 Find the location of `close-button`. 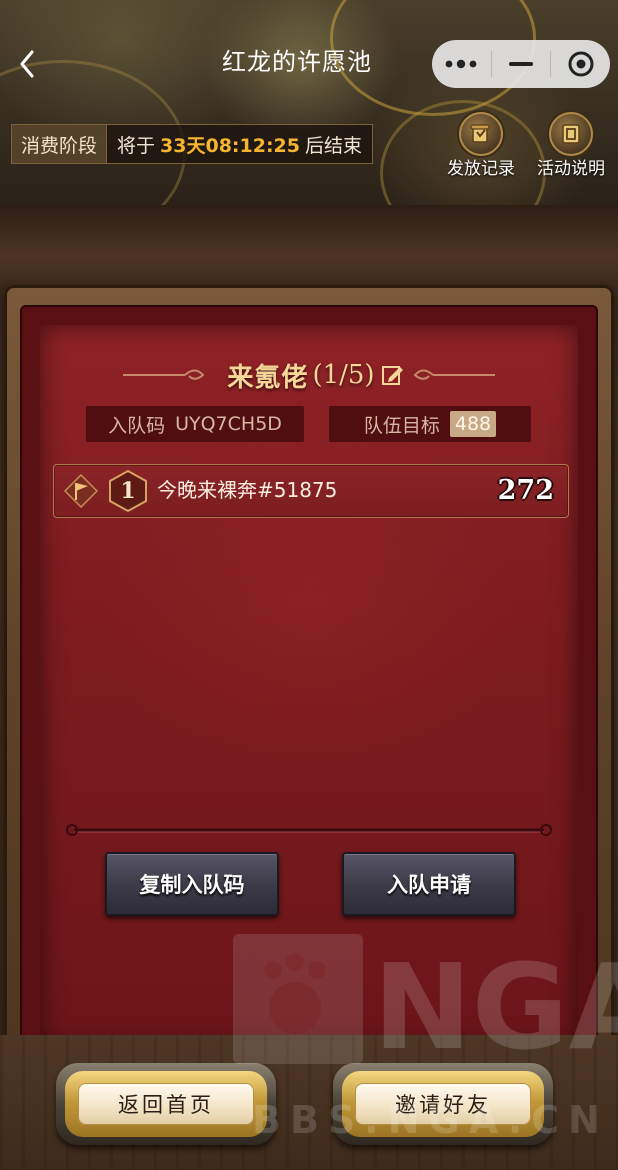

close-button is located at coordinates (580, 64).